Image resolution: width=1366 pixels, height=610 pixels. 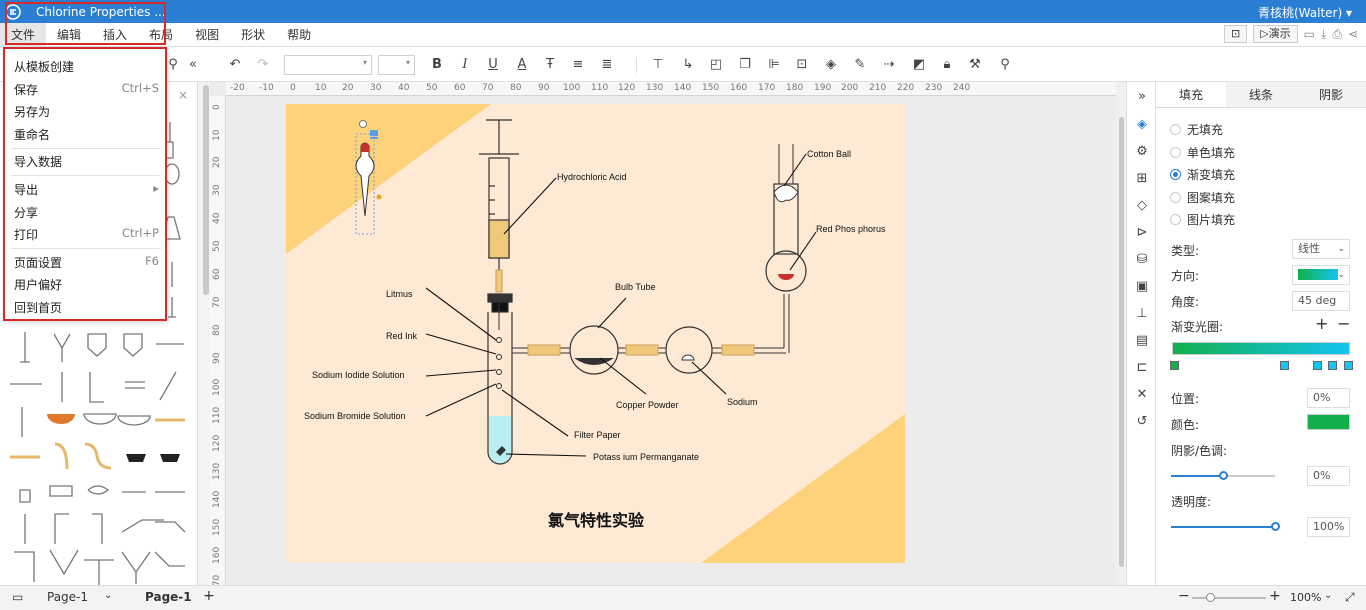 What do you see at coordinates (522, 65) in the screenshot?
I see `font-color-icon: A` at bounding box center [522, 65].